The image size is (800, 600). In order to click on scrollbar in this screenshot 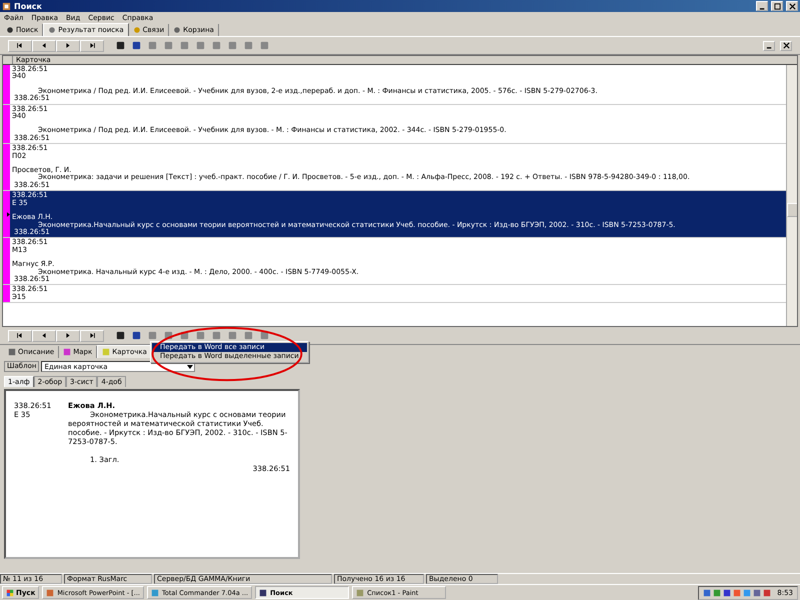, I will do `click(791, 195)`.